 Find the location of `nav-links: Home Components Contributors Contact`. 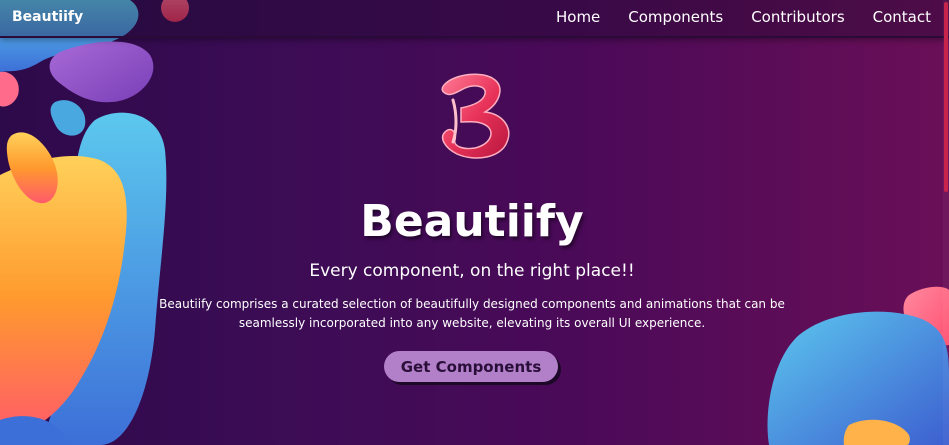

nav-links: Home Components Contributors Contact is located at coordinates (743, 17).